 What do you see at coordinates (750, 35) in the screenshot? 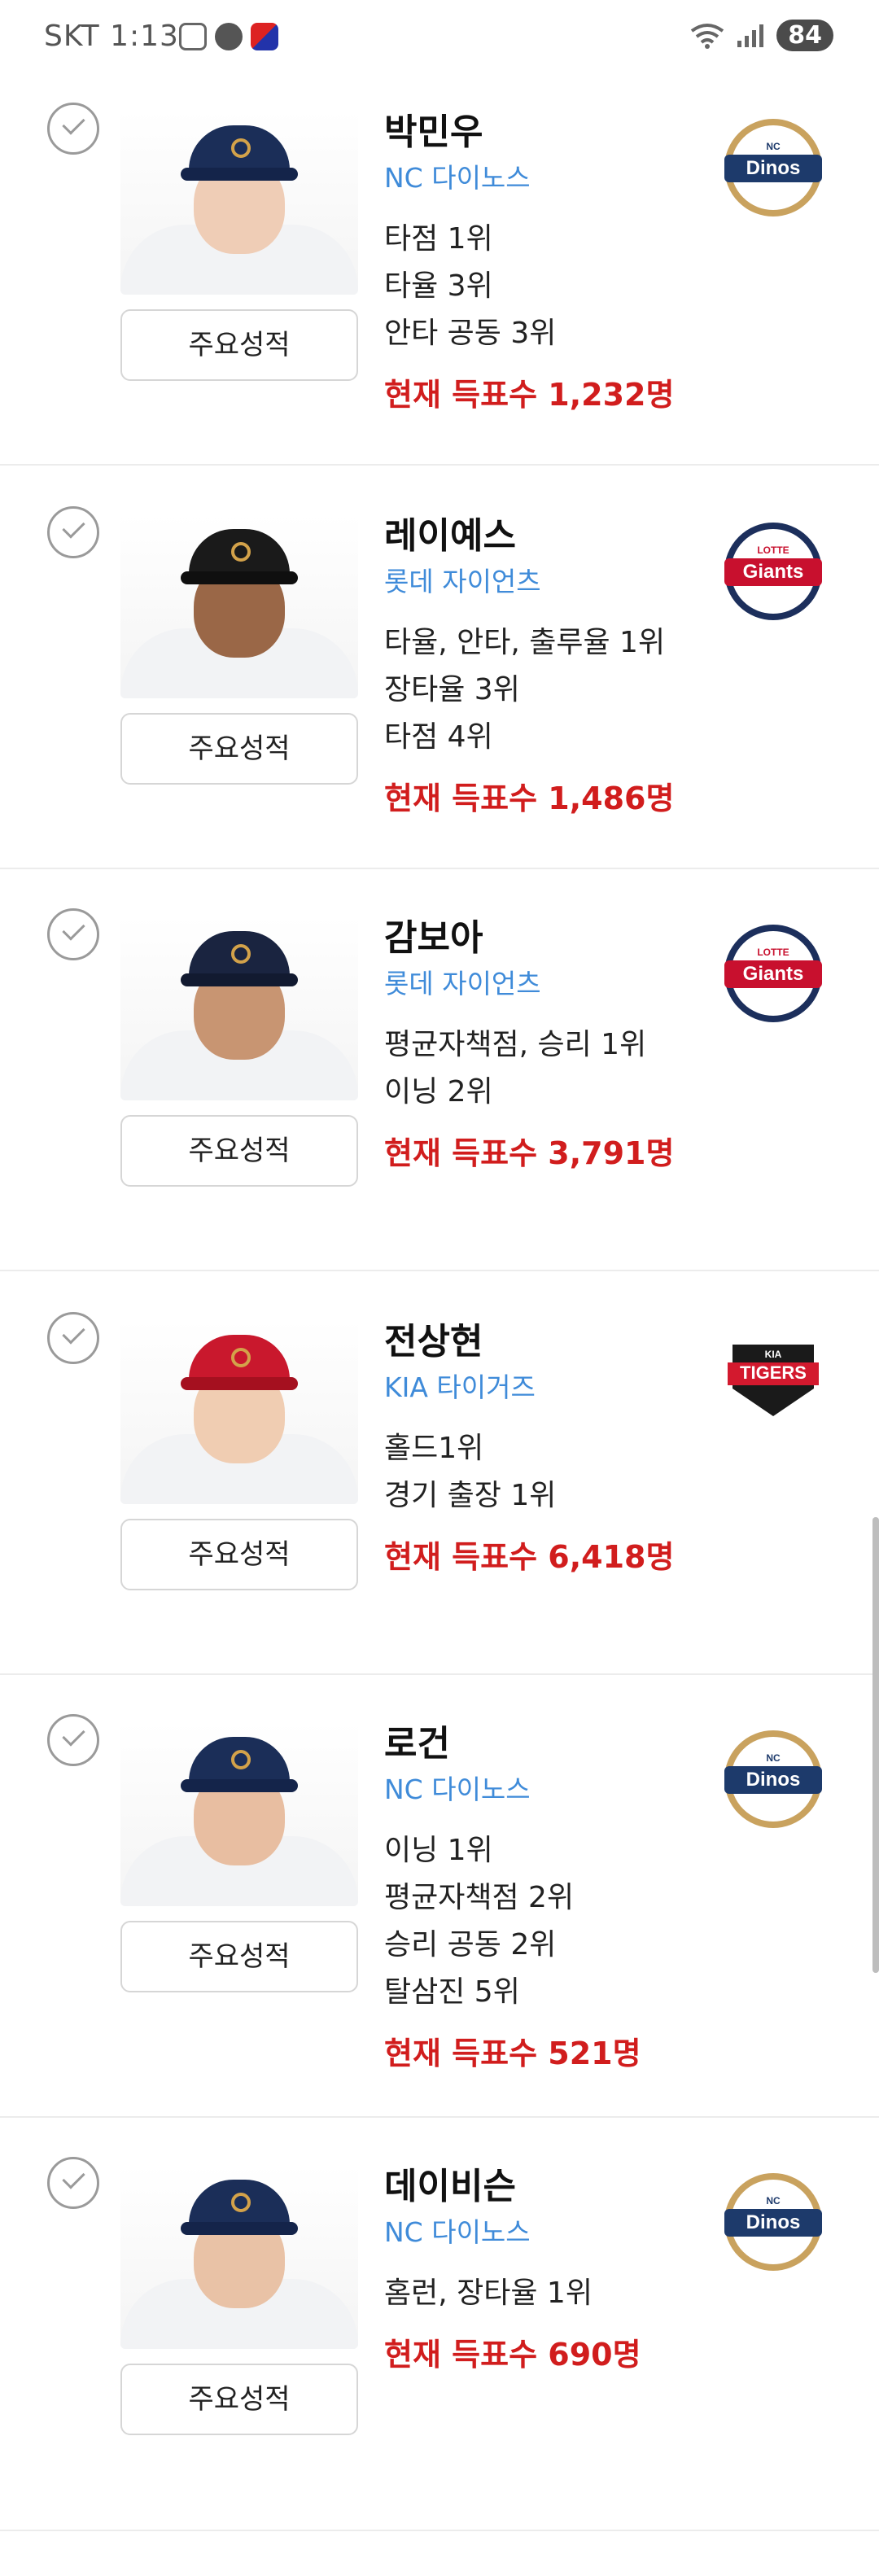
I see `signal-icon` at bounding box center [750, 35].